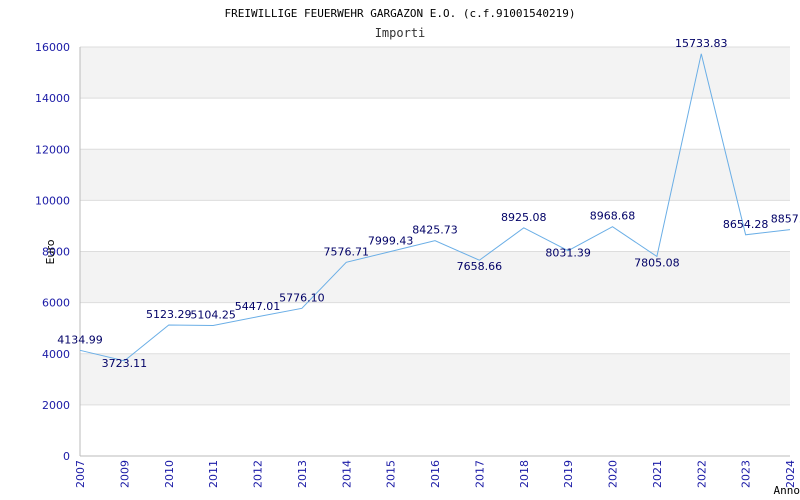 The image size is (800, 500). What do you see at coordinates (701, 43) in the screenshot?
I see `data-label: 15733.83` at bounding box center [701, 43].